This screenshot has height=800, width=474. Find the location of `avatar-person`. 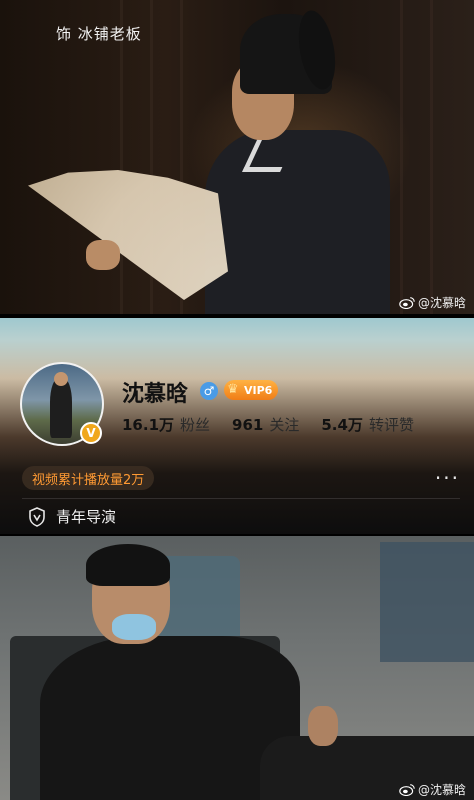

avatar-person is located at coordinates (61, 408).